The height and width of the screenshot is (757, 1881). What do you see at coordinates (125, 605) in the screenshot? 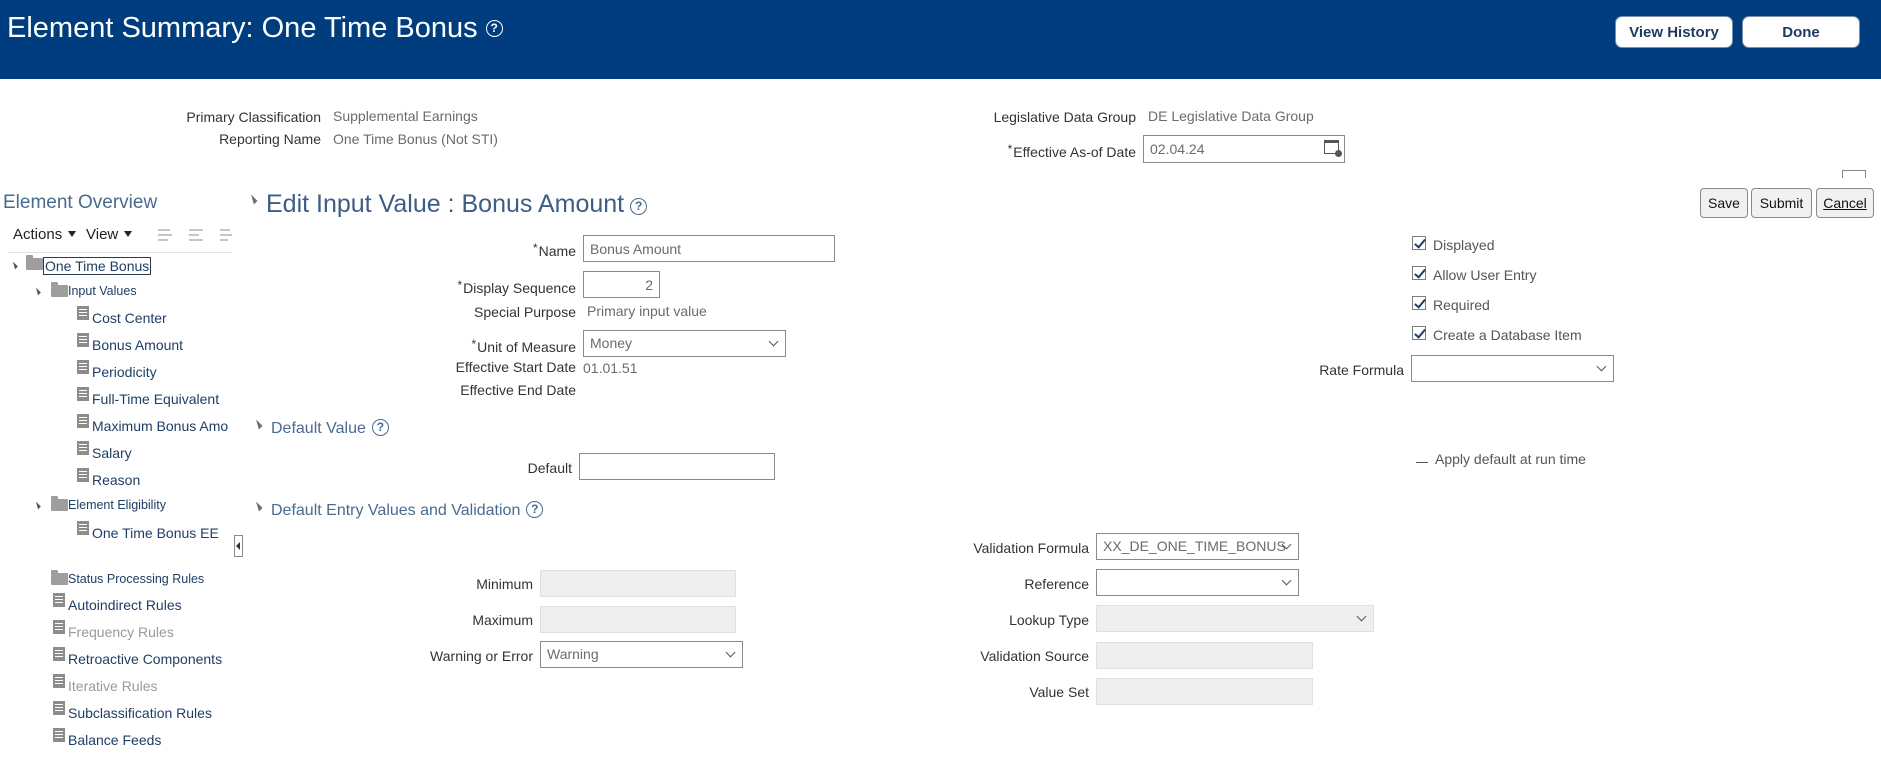
I see `tree-item-autoindirect-rules: Autoindirect Rules` at bounding box center [125, 605].